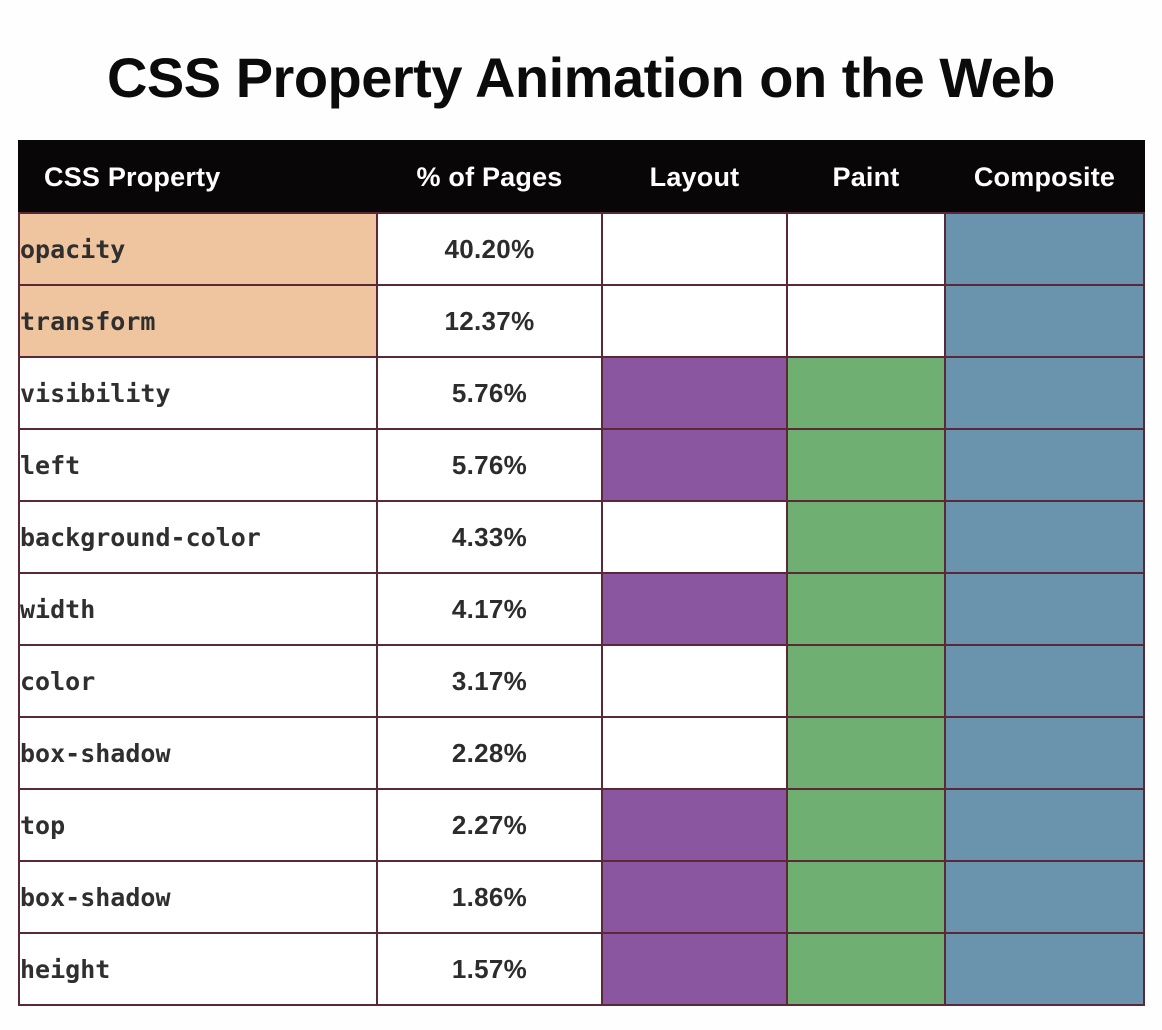 The width and height of the screenshot is (1162, 1030). Describe the element at coordinates (198, 465) in the screenshot. I see `cell-css-property: left` at that location.